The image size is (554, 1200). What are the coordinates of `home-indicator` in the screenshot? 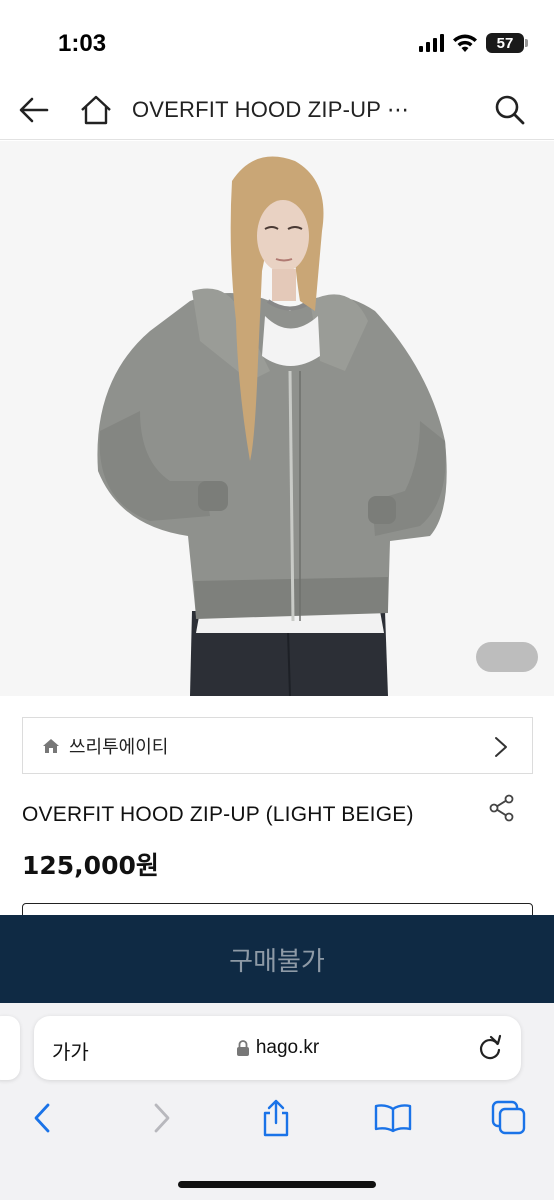 It's located at (277, 1184).